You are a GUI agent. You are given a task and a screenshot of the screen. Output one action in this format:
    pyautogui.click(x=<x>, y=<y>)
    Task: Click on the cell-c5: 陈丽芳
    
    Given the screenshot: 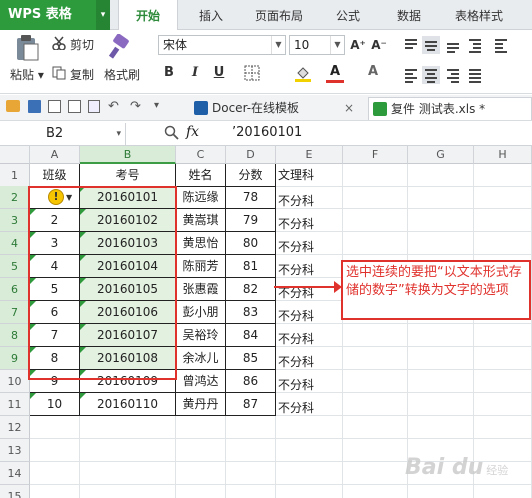 What is the action you would take?
    pyautogui.click(x=201, y=266)
    